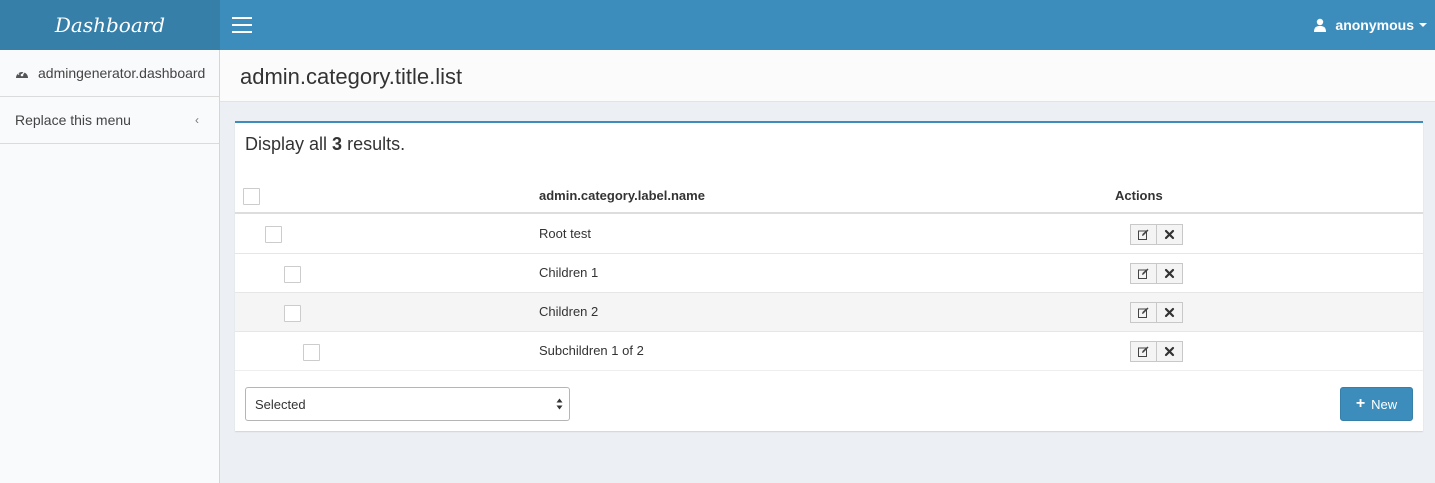 The image size is (1435, 483). What do you see at coordinates (1139, 195) in the screenshot?
I see `column-header-actions: Actions` at bounding box center [1139, 195].